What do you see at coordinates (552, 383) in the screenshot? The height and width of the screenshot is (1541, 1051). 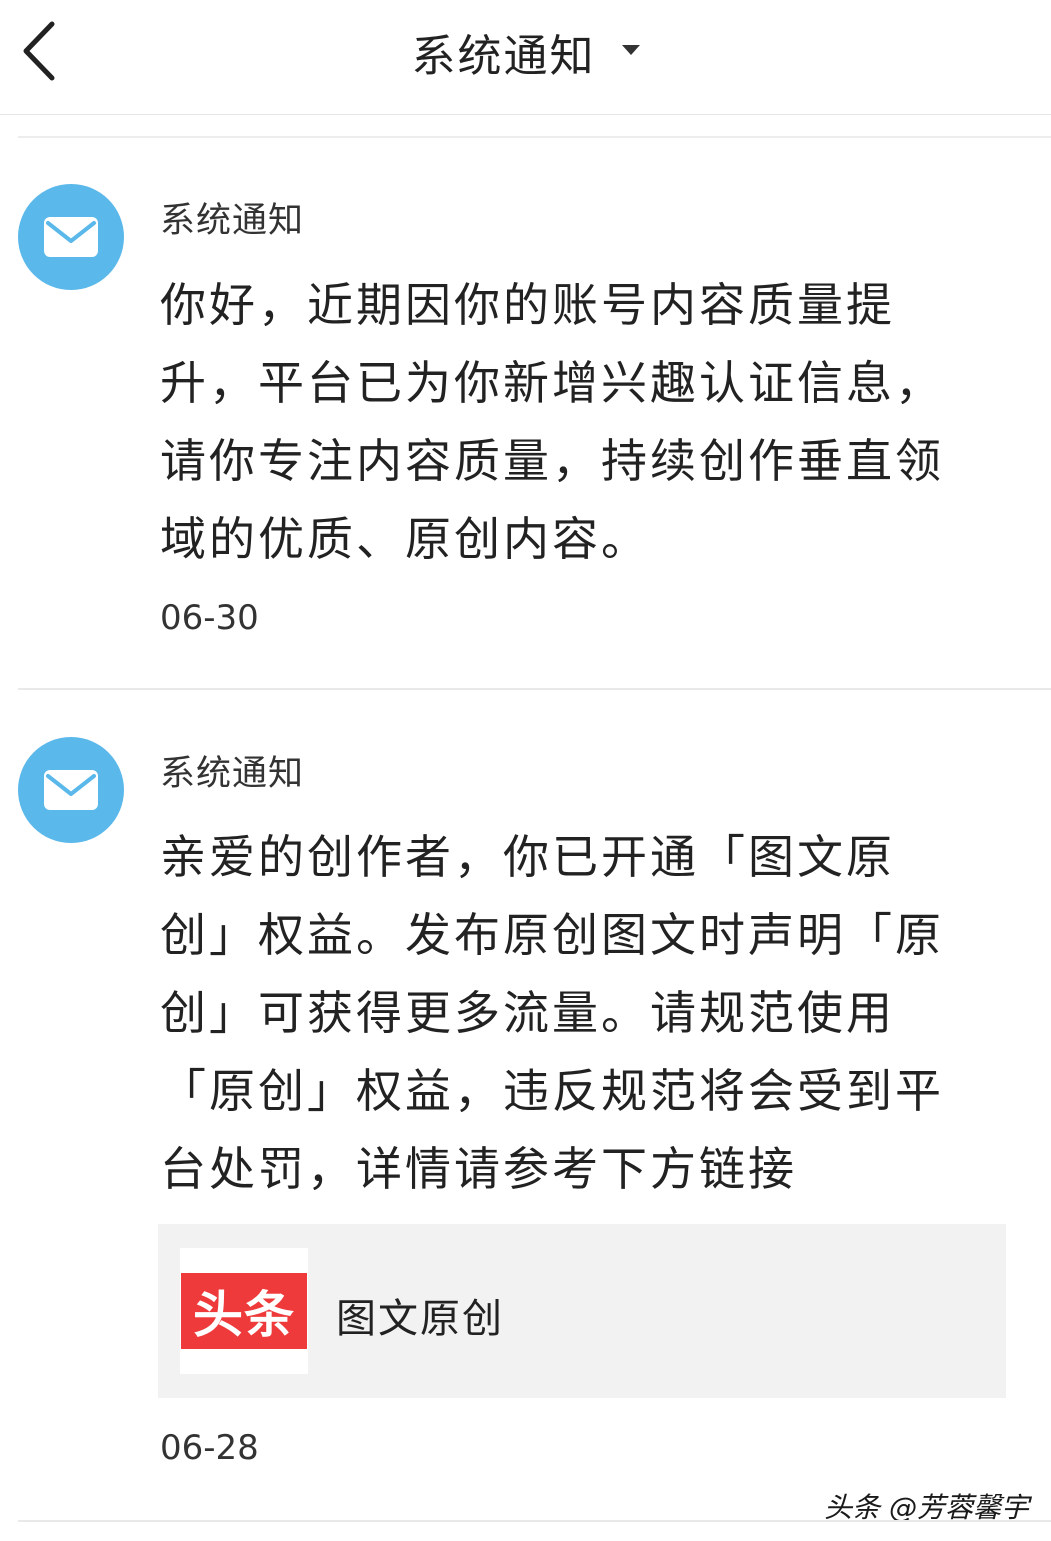 I see `body-line: 升，平台已为你新增兴趣认证信息，` at bounding box center [552, 383].